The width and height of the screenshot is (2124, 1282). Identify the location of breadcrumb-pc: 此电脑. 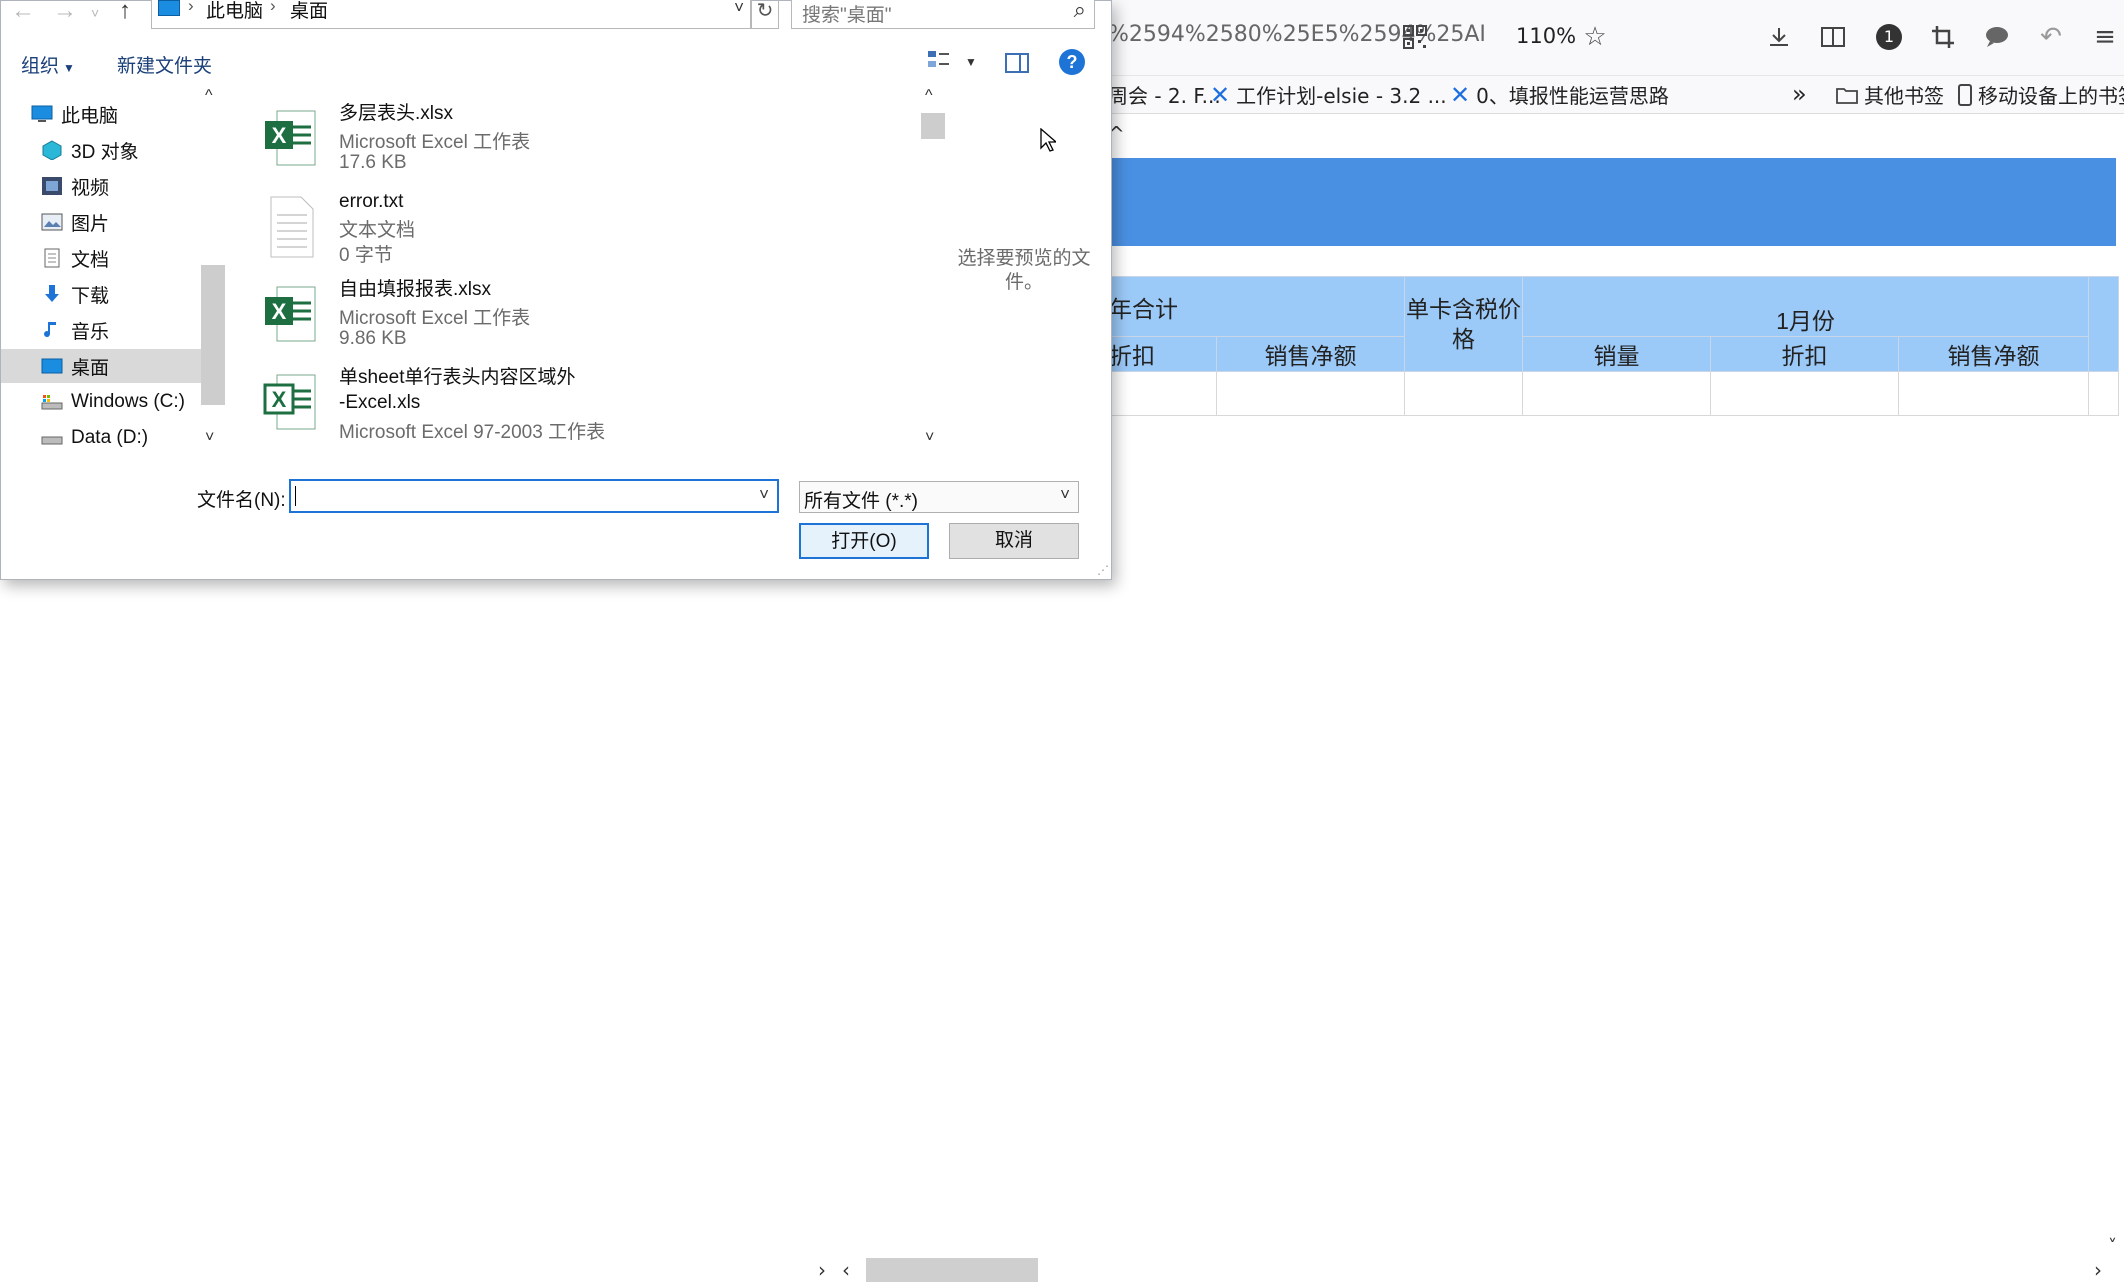
(234, 11).